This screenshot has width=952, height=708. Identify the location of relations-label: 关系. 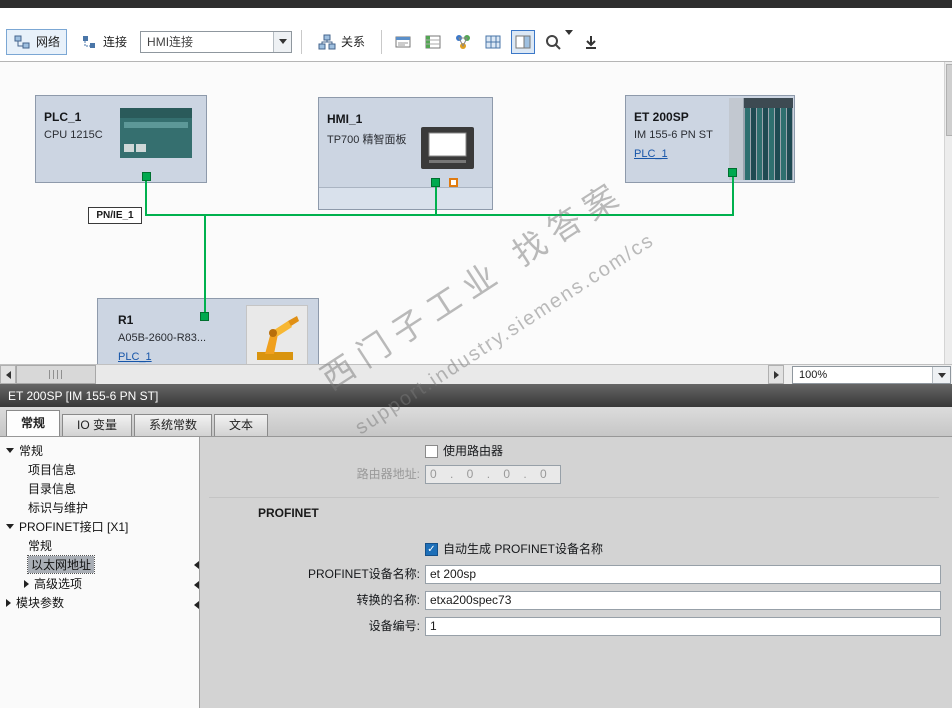
(353, 42).